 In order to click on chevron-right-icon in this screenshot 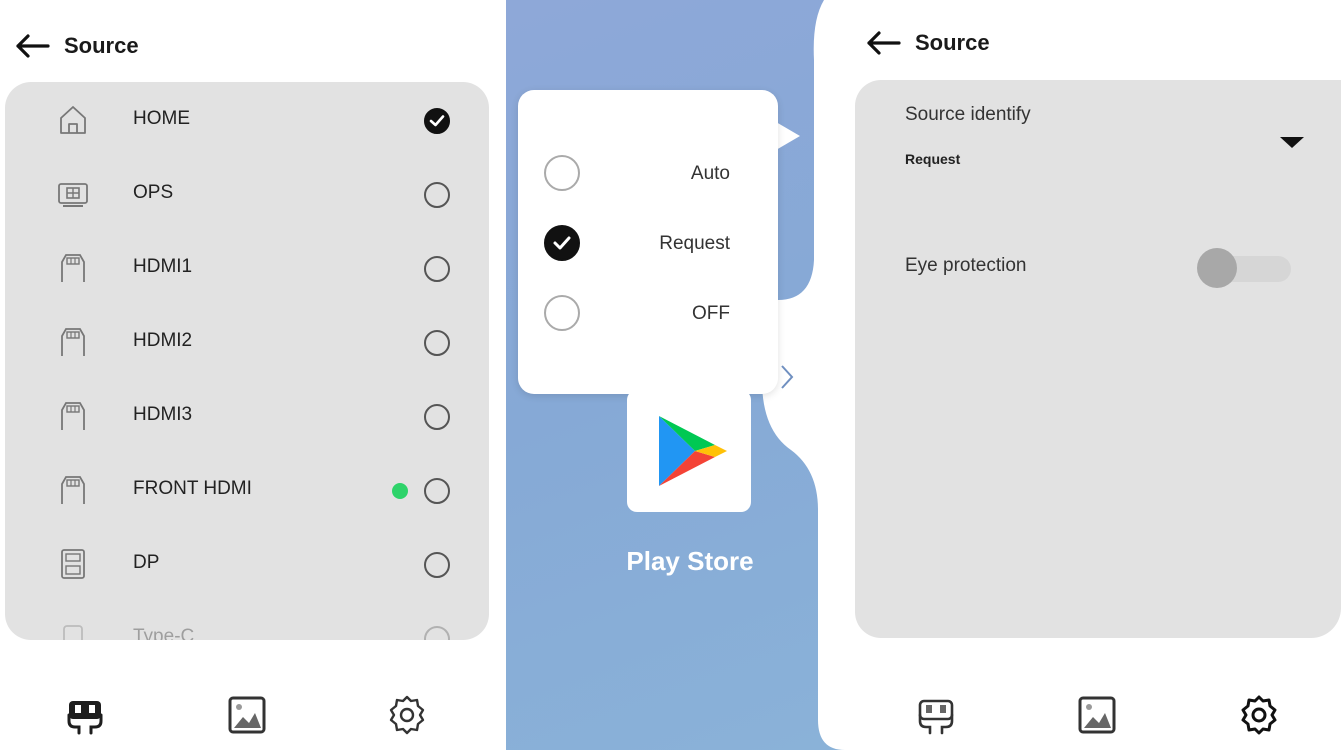, I will do `click(787, 377)`.